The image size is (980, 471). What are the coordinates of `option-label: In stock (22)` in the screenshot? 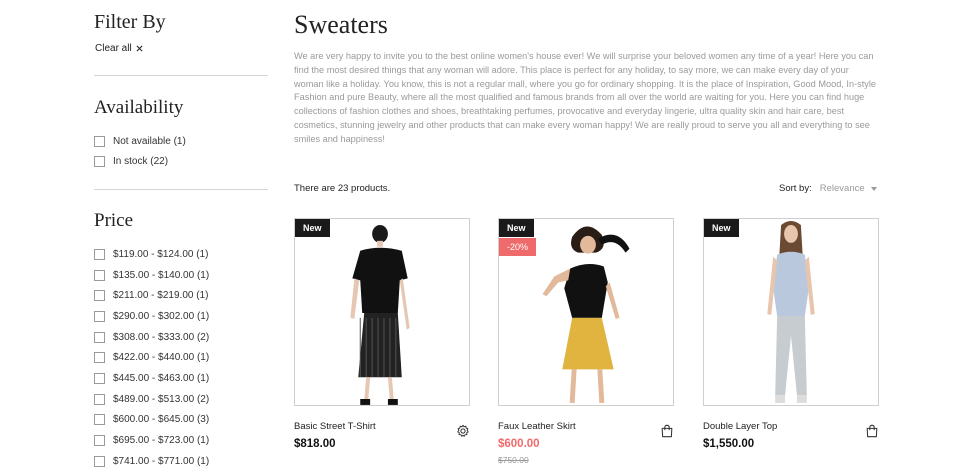 It's located at (141, 161).